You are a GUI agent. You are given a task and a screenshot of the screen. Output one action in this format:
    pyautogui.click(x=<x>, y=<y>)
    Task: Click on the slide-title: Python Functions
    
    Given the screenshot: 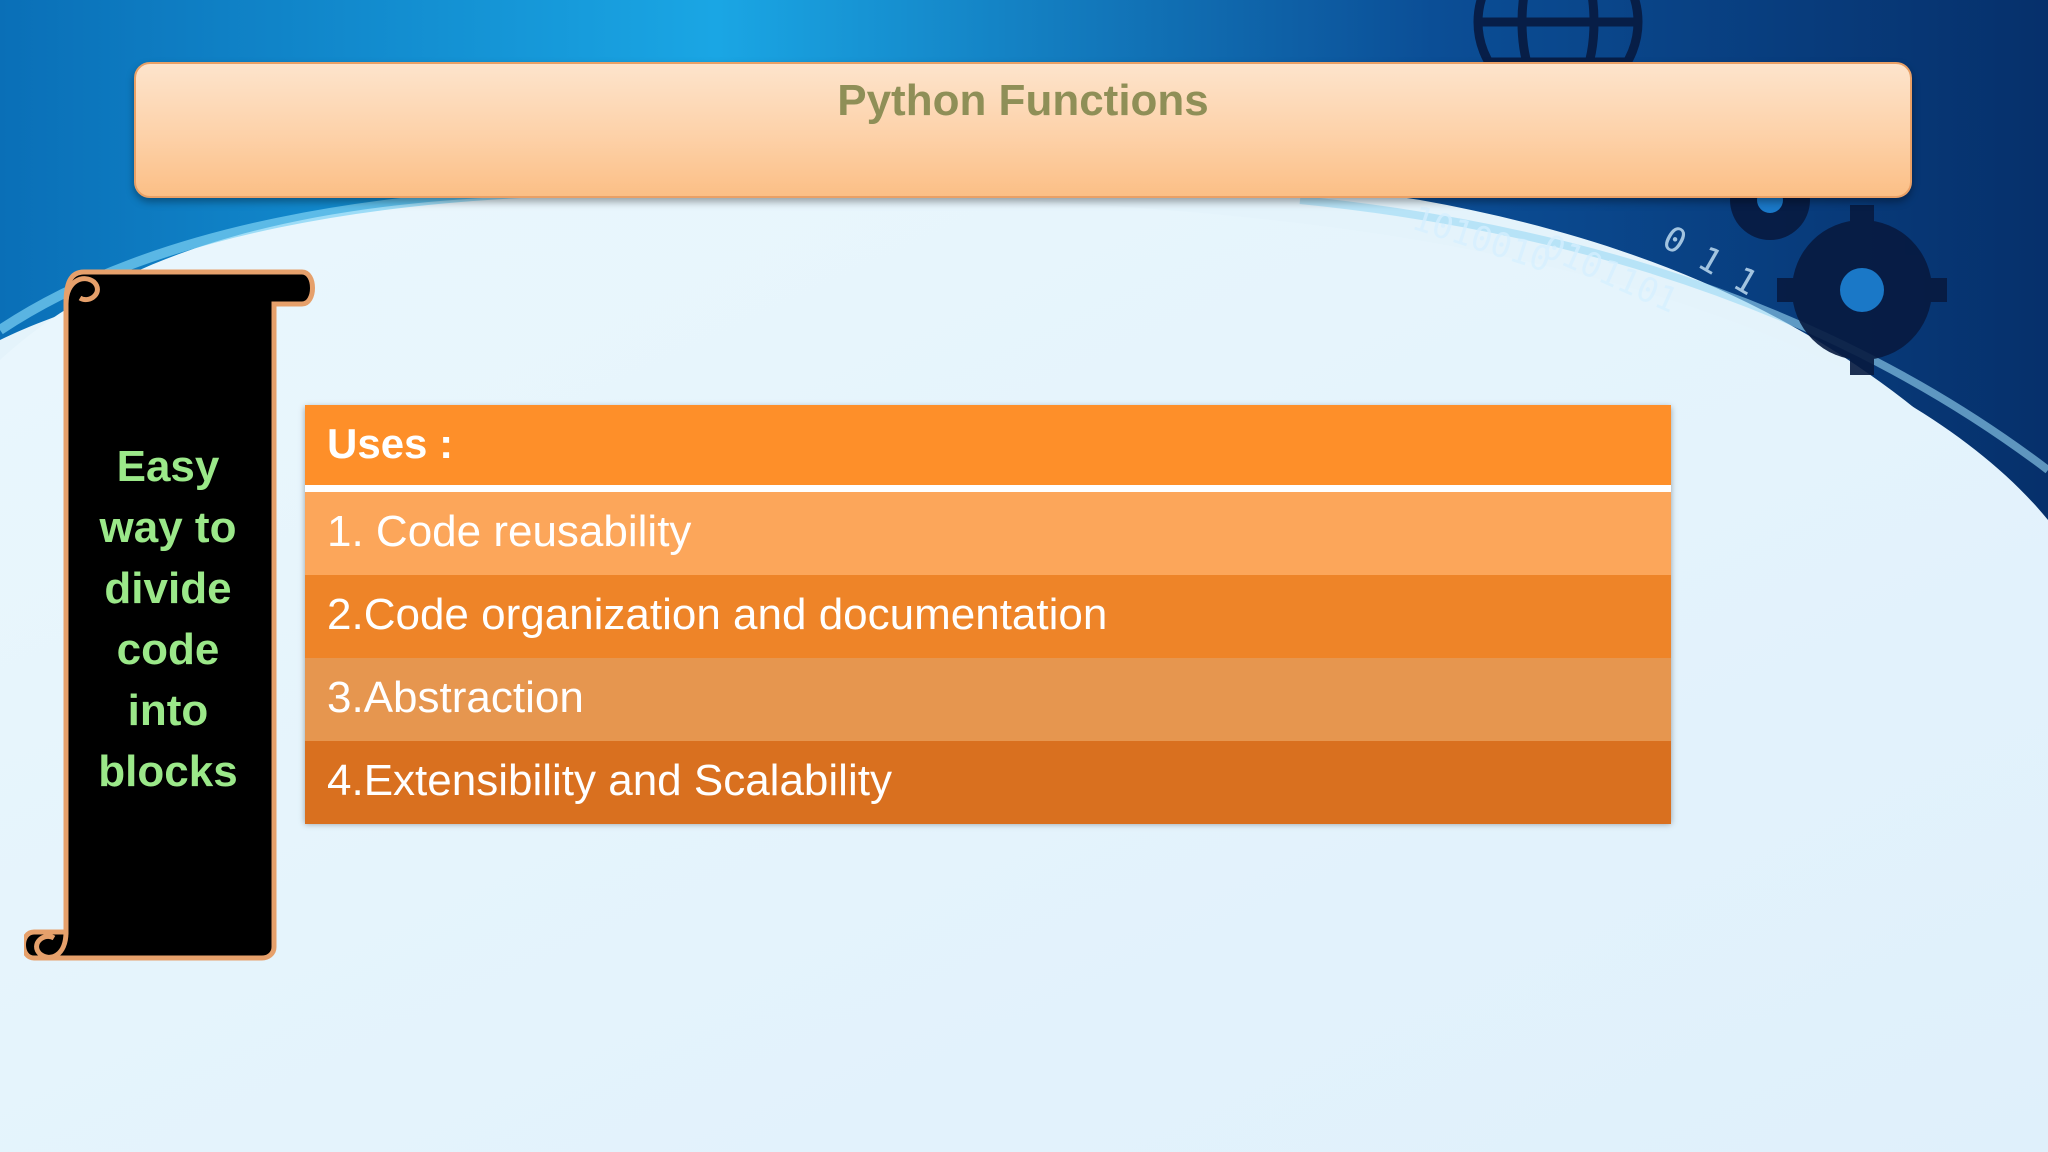 What is the action you would take?
    pyautogui.click(x=1023, y=100)
    